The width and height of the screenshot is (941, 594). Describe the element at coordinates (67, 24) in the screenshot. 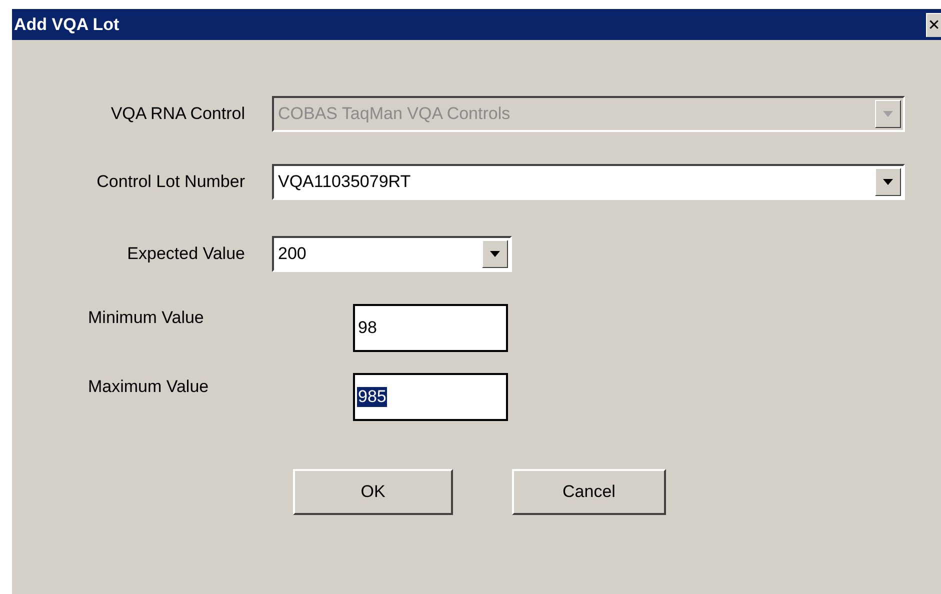

I see `window-title: Add VQA Lot` at that location.